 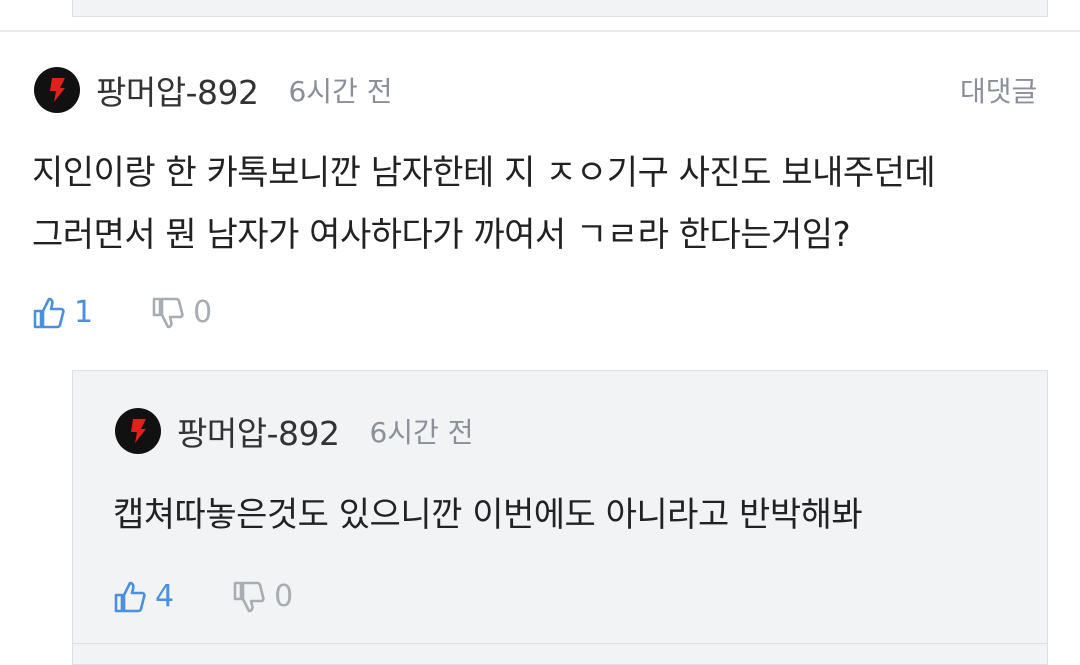 I want to click on like-button: 1, so click(x=62, y=312).